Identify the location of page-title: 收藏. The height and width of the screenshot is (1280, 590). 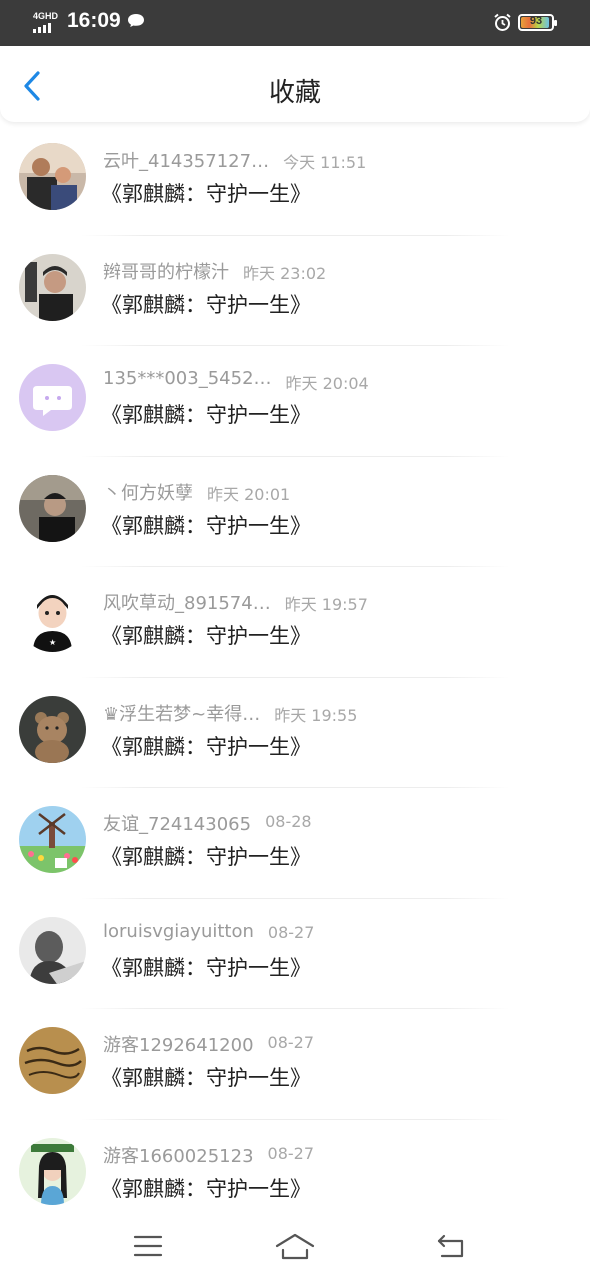
(294, 93).